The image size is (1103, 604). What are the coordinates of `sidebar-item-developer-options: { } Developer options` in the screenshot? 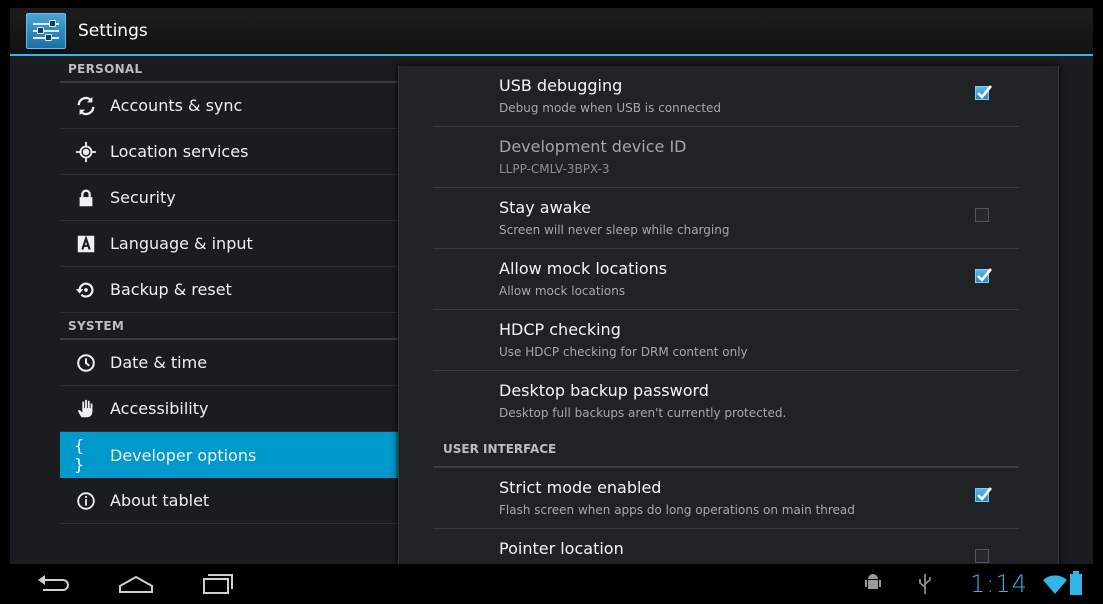 It's located at (231, 455).